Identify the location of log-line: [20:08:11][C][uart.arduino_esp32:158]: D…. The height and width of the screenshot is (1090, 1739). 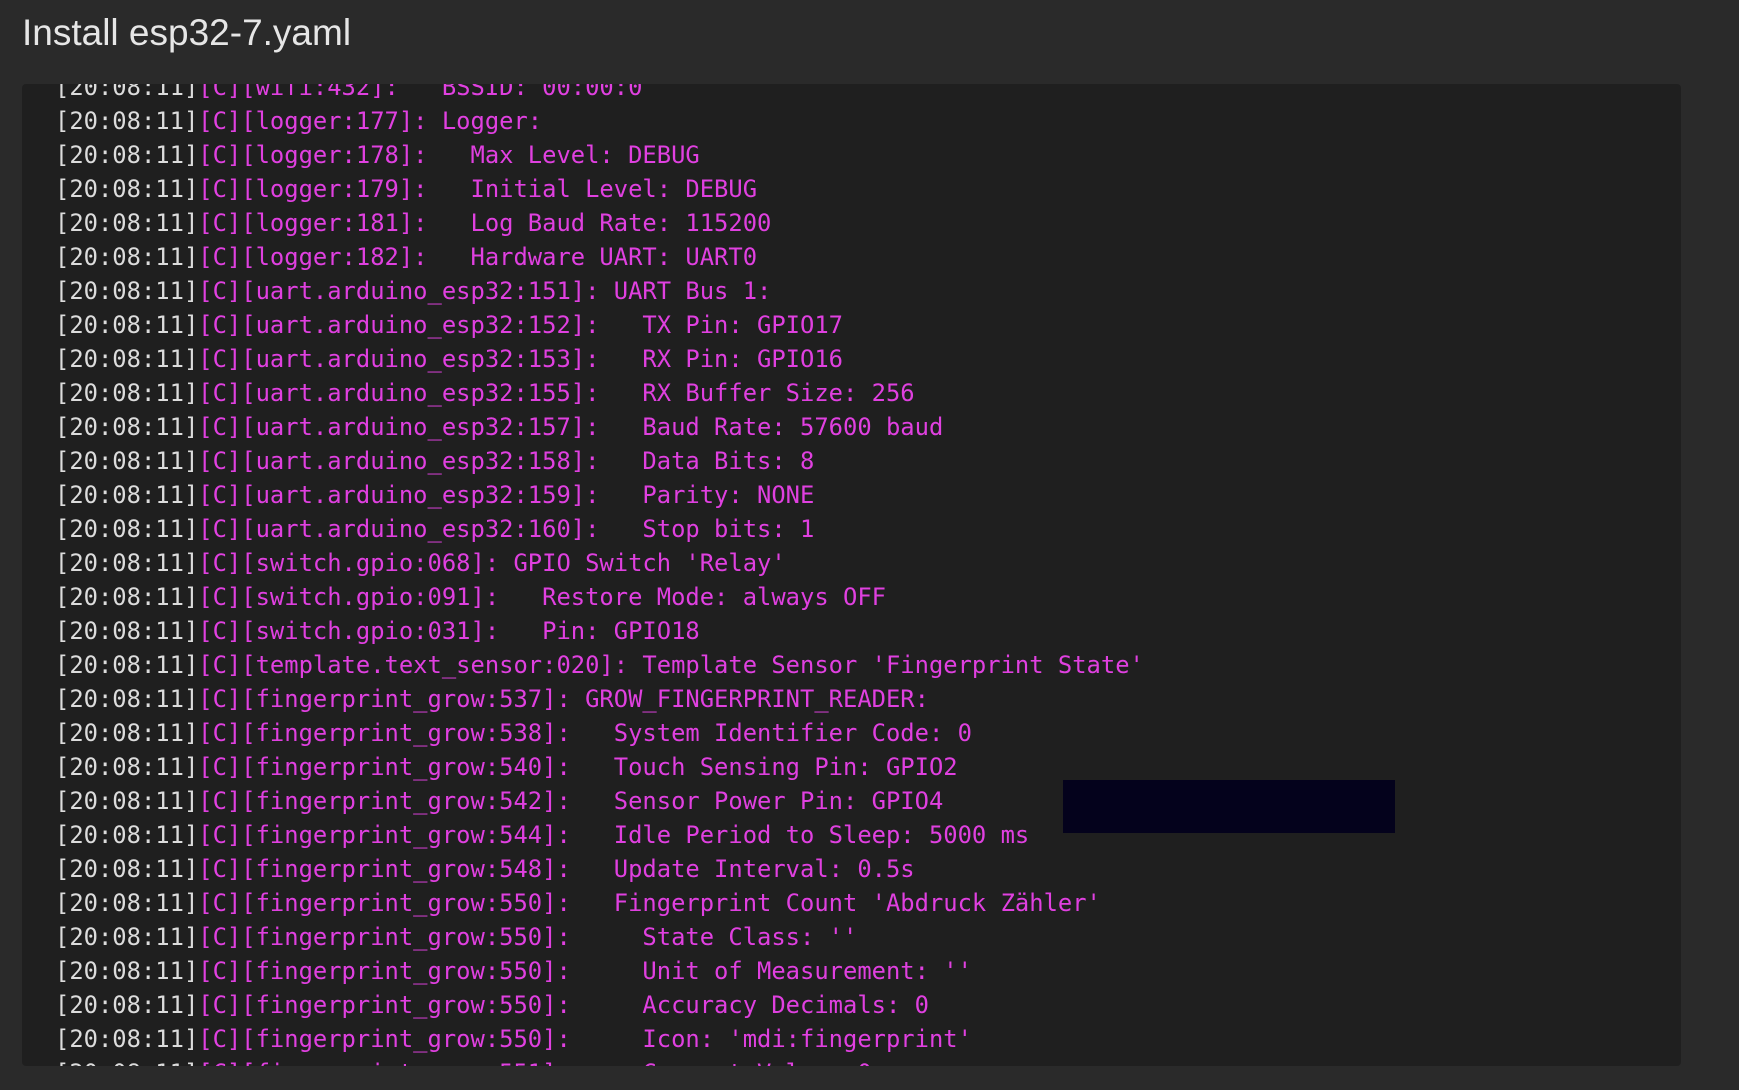
(868, 461).